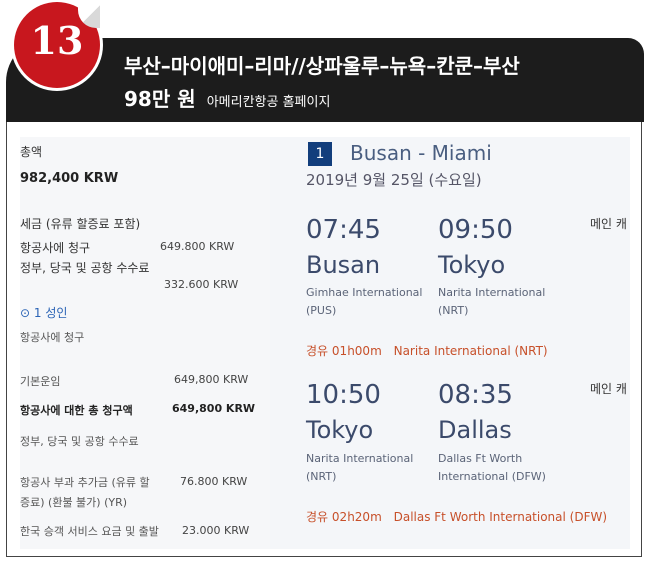 Image resolution: width=650 pixels, height=563 pixels. I want to click on total-amount: 982,400 KRW, so click(69, 178).